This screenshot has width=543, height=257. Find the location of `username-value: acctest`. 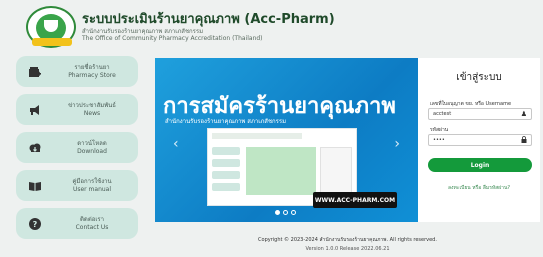

username-value: acctest is located at coordinates (442, 114).